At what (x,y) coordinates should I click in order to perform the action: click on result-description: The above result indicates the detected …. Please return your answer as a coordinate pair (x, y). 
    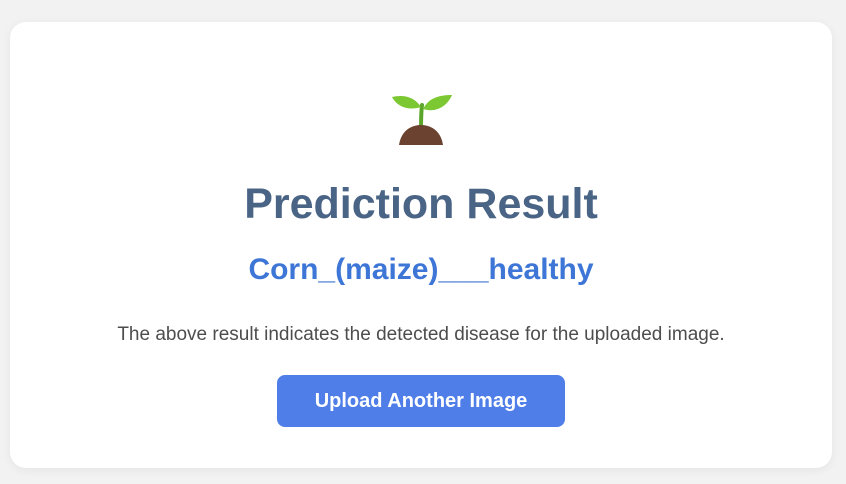
    Looking at the image, I should click on (421, 334).